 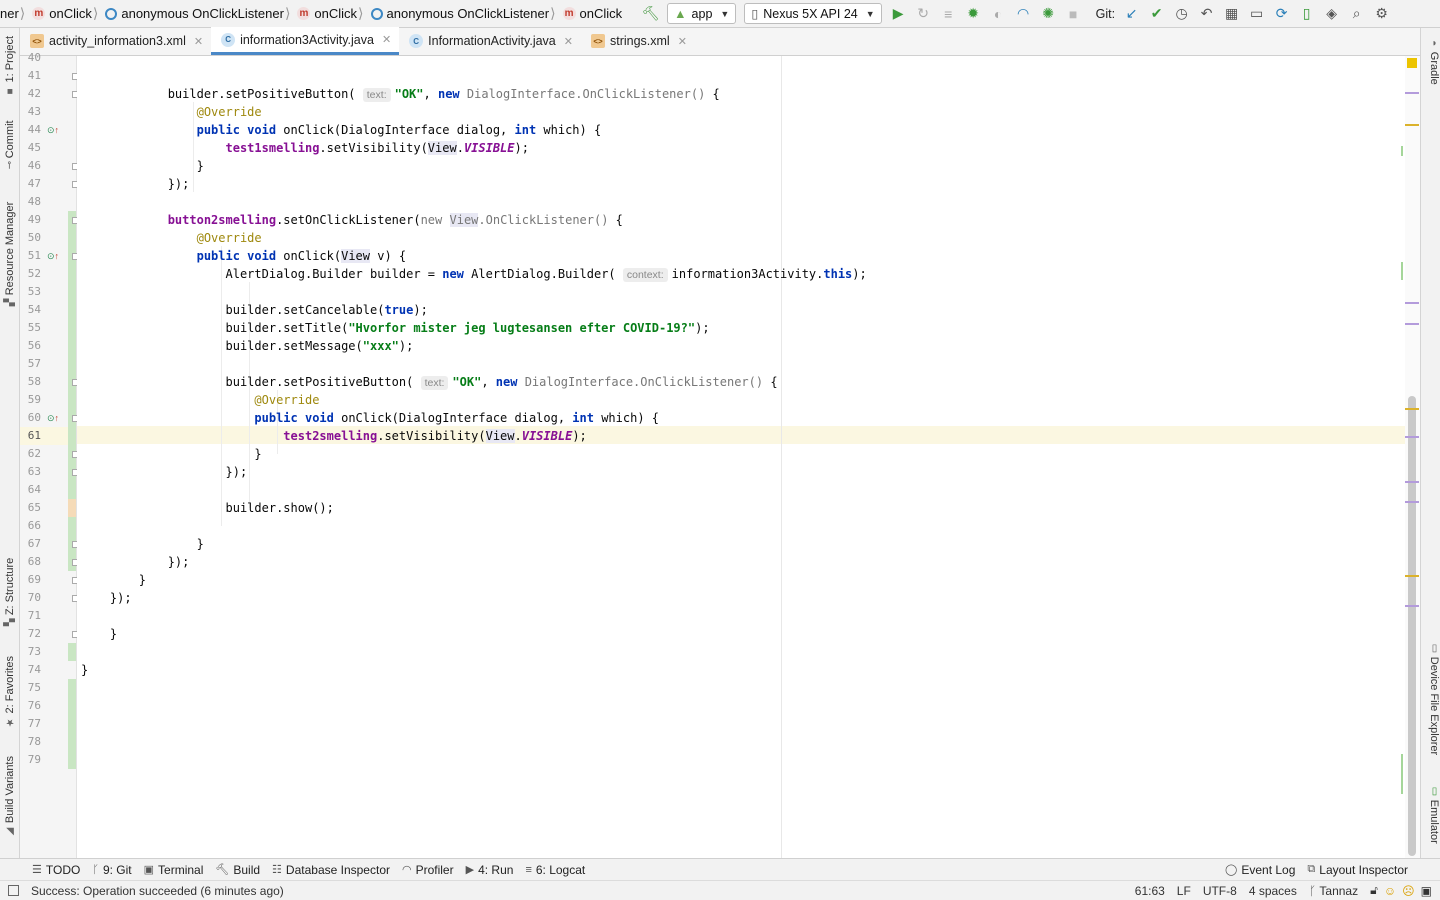 What do you see at coordinates (1412, 626) in the screenshot?
I see `scrollbar-thumb` at bounding box center [1412, 626].